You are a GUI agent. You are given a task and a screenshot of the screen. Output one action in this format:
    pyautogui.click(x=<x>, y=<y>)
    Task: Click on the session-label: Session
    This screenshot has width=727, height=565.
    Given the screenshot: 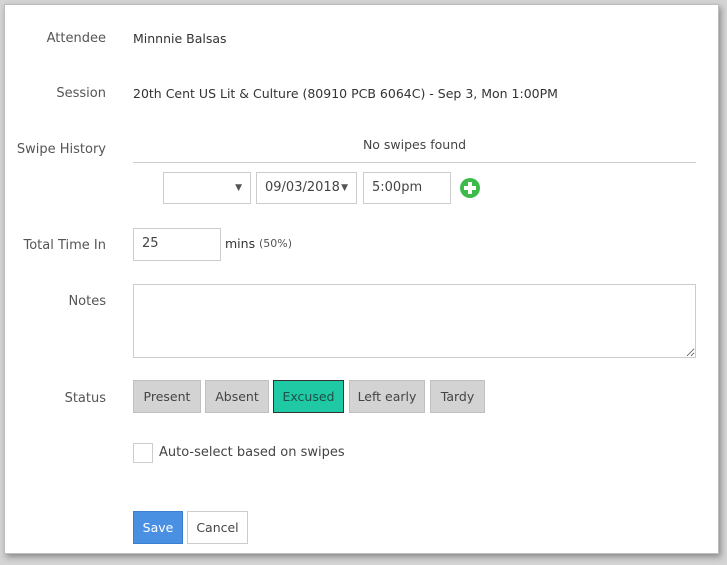 What is the action you would take?
    pyautogui.click(x=81, y=93)
    